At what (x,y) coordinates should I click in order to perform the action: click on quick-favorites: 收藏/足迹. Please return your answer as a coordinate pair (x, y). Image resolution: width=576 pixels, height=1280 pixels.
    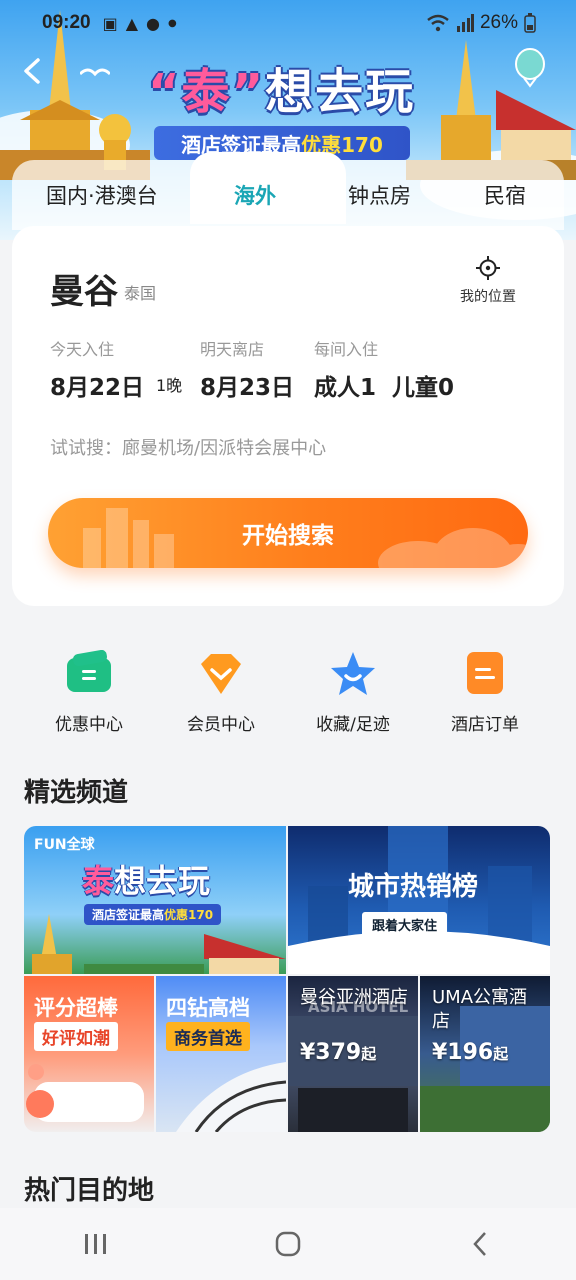
    Looking at the image, I should click on (353, 692).